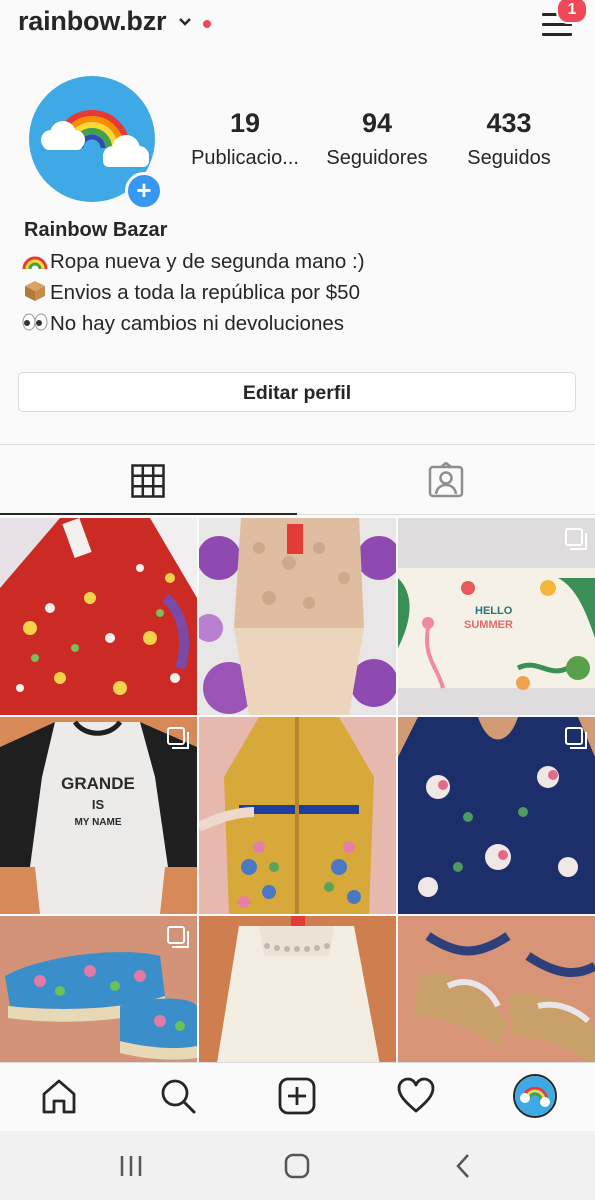 This screenshot has height=1200, width=595. What do you see at coordinates (131, 1166) in the screenshot?
I see `recent-apps-icon` at bounding box center [131, 1166].